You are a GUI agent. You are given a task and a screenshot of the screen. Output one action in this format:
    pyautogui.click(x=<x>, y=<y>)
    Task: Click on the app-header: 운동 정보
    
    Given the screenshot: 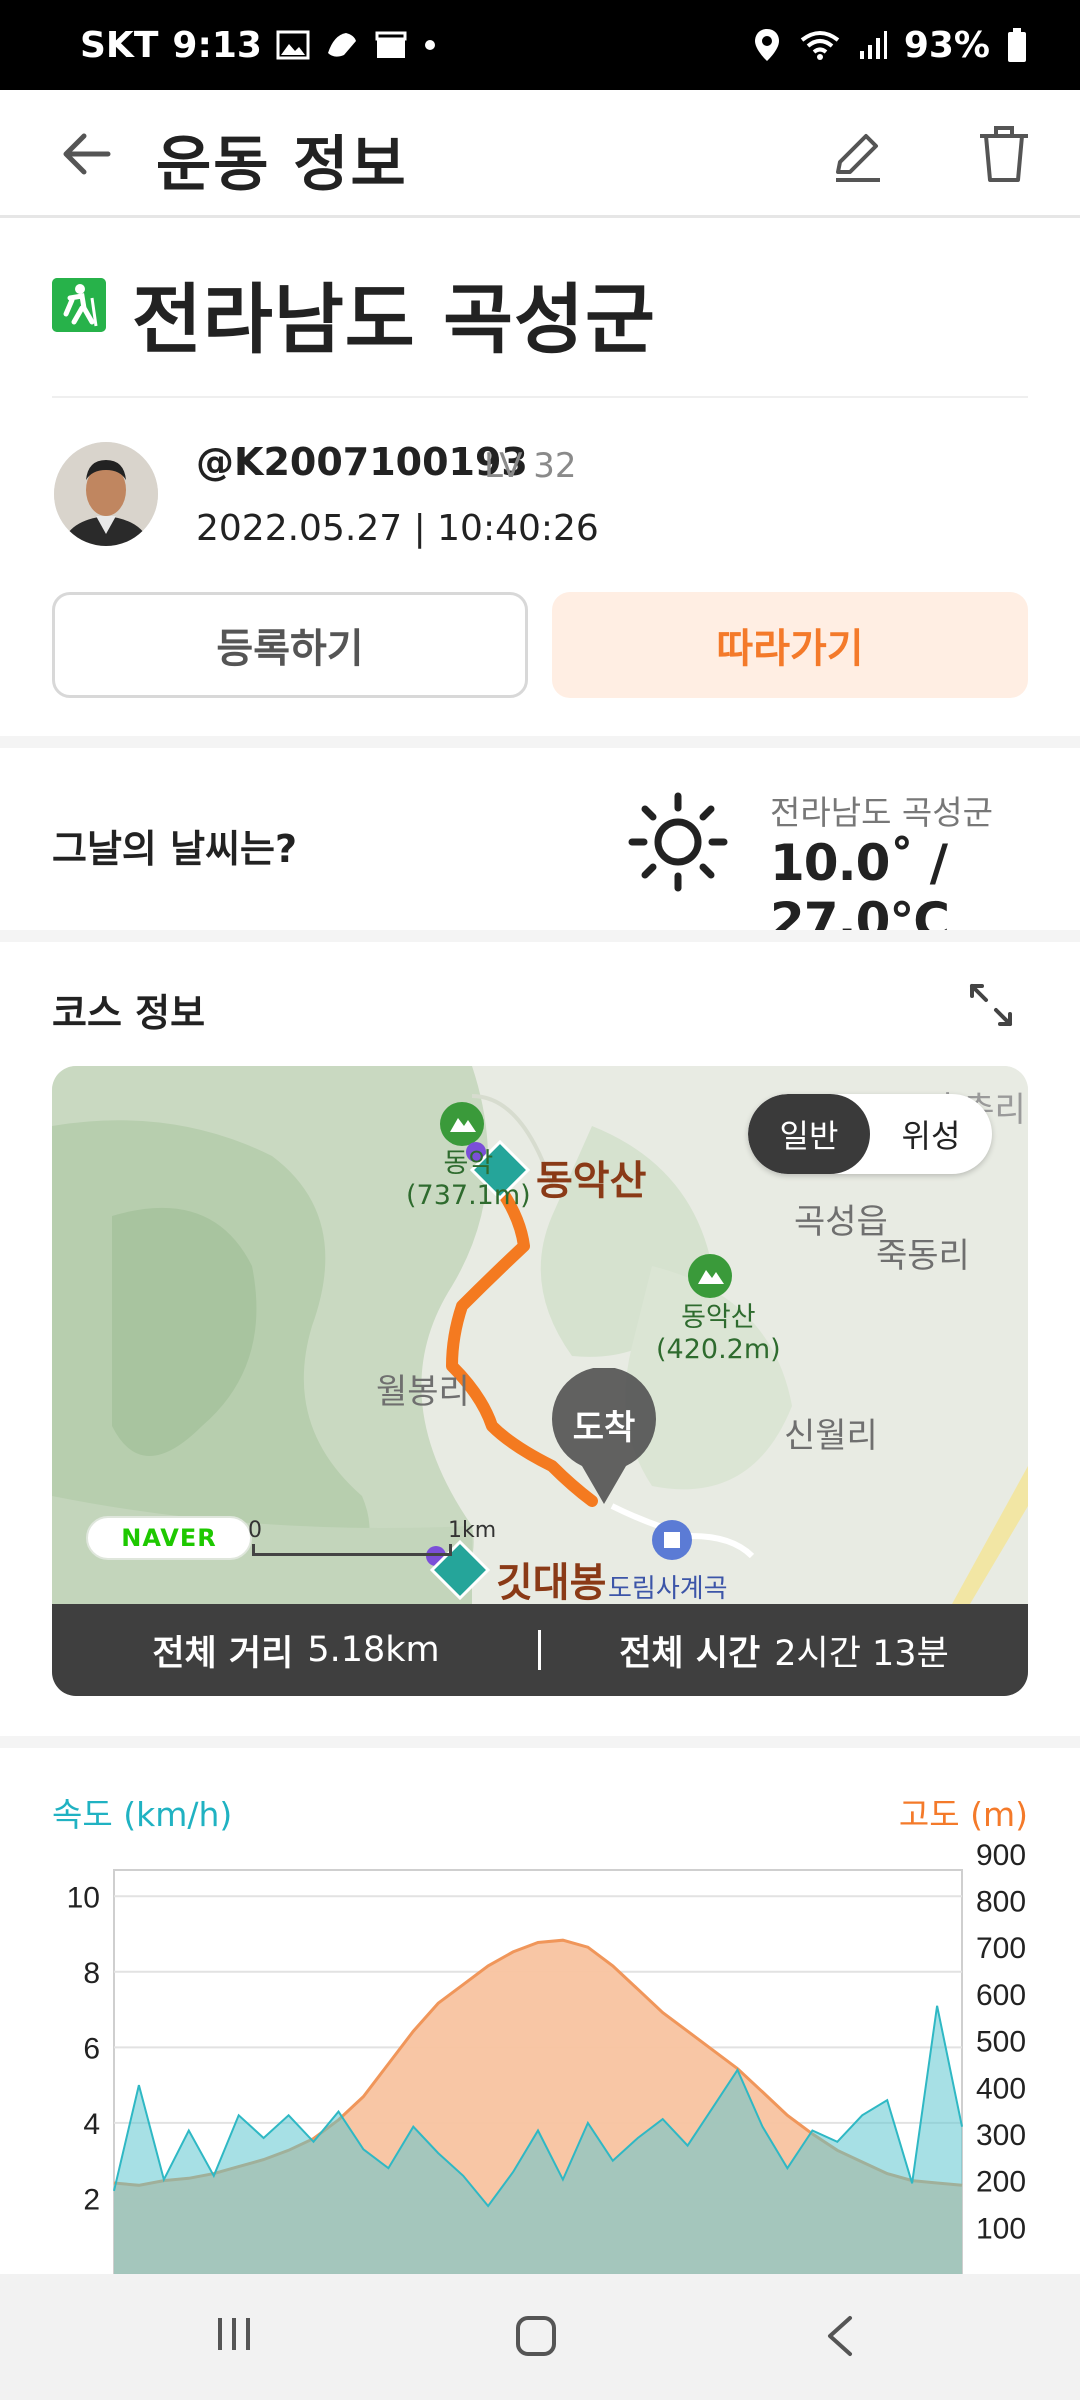 What is the action you would take?
    pyautogui.click(x=540, y=154)
    